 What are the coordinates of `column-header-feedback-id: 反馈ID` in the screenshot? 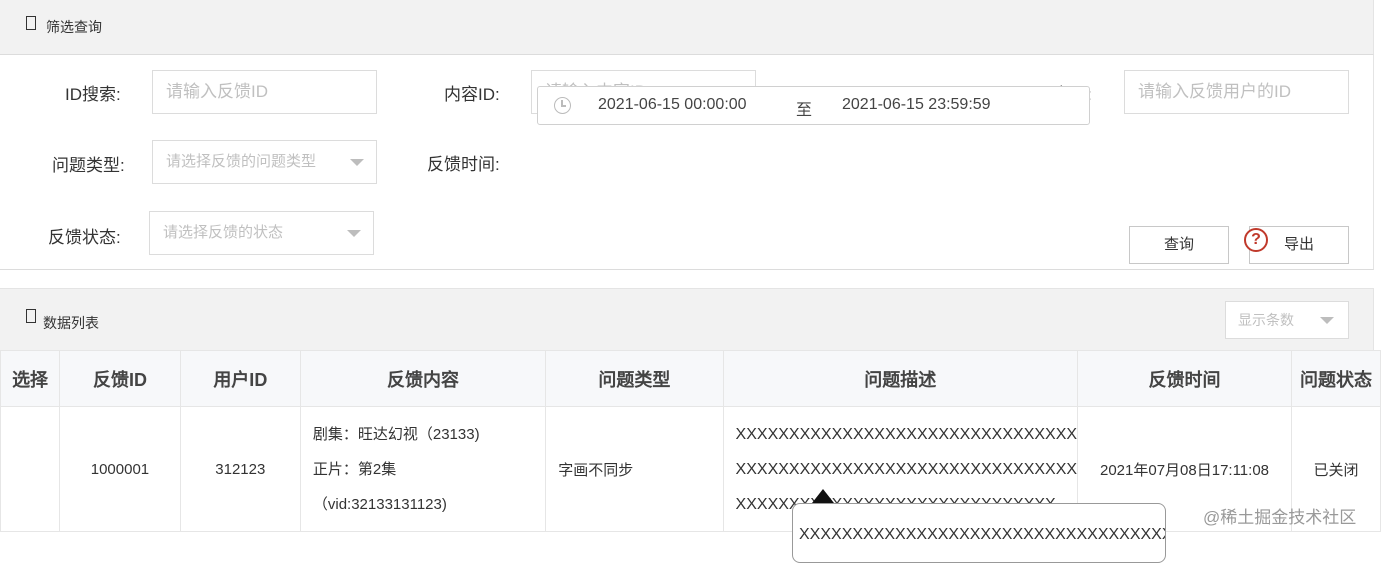 It's located at (120, 378).